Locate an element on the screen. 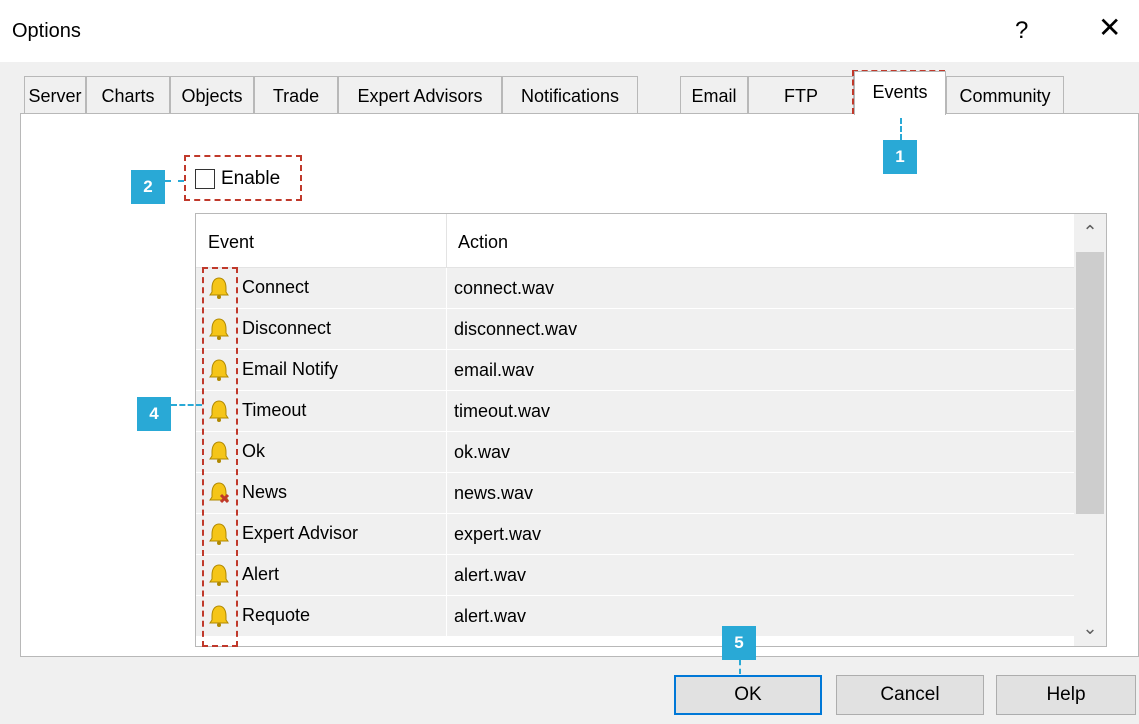  event-action: disconnect.wav is located at coordinates (516, 329).